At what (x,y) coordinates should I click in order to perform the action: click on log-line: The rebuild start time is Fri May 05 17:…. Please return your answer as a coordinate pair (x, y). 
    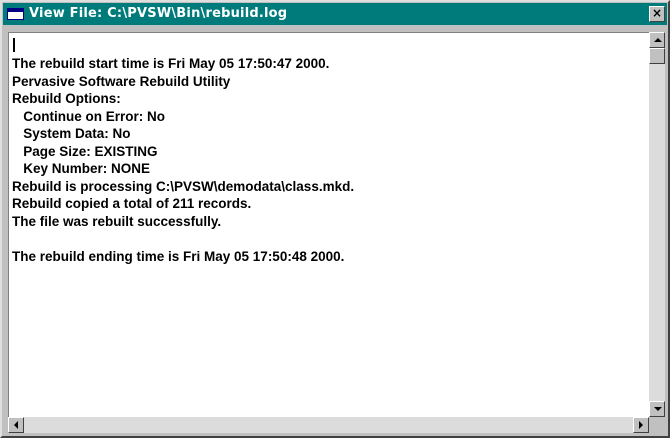
    Looking at the image, I should click on (171, 63).